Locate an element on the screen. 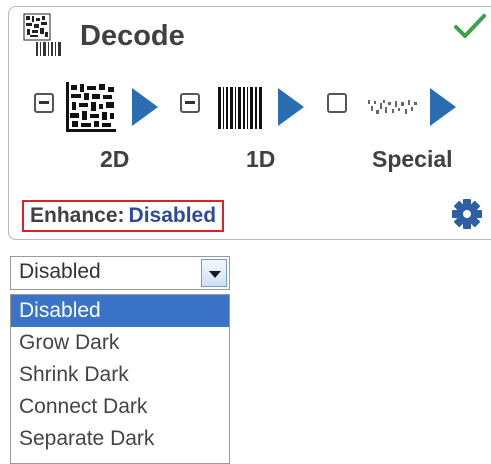  option-separate-dark: Separate Dark is located at coordinates (120, 439).